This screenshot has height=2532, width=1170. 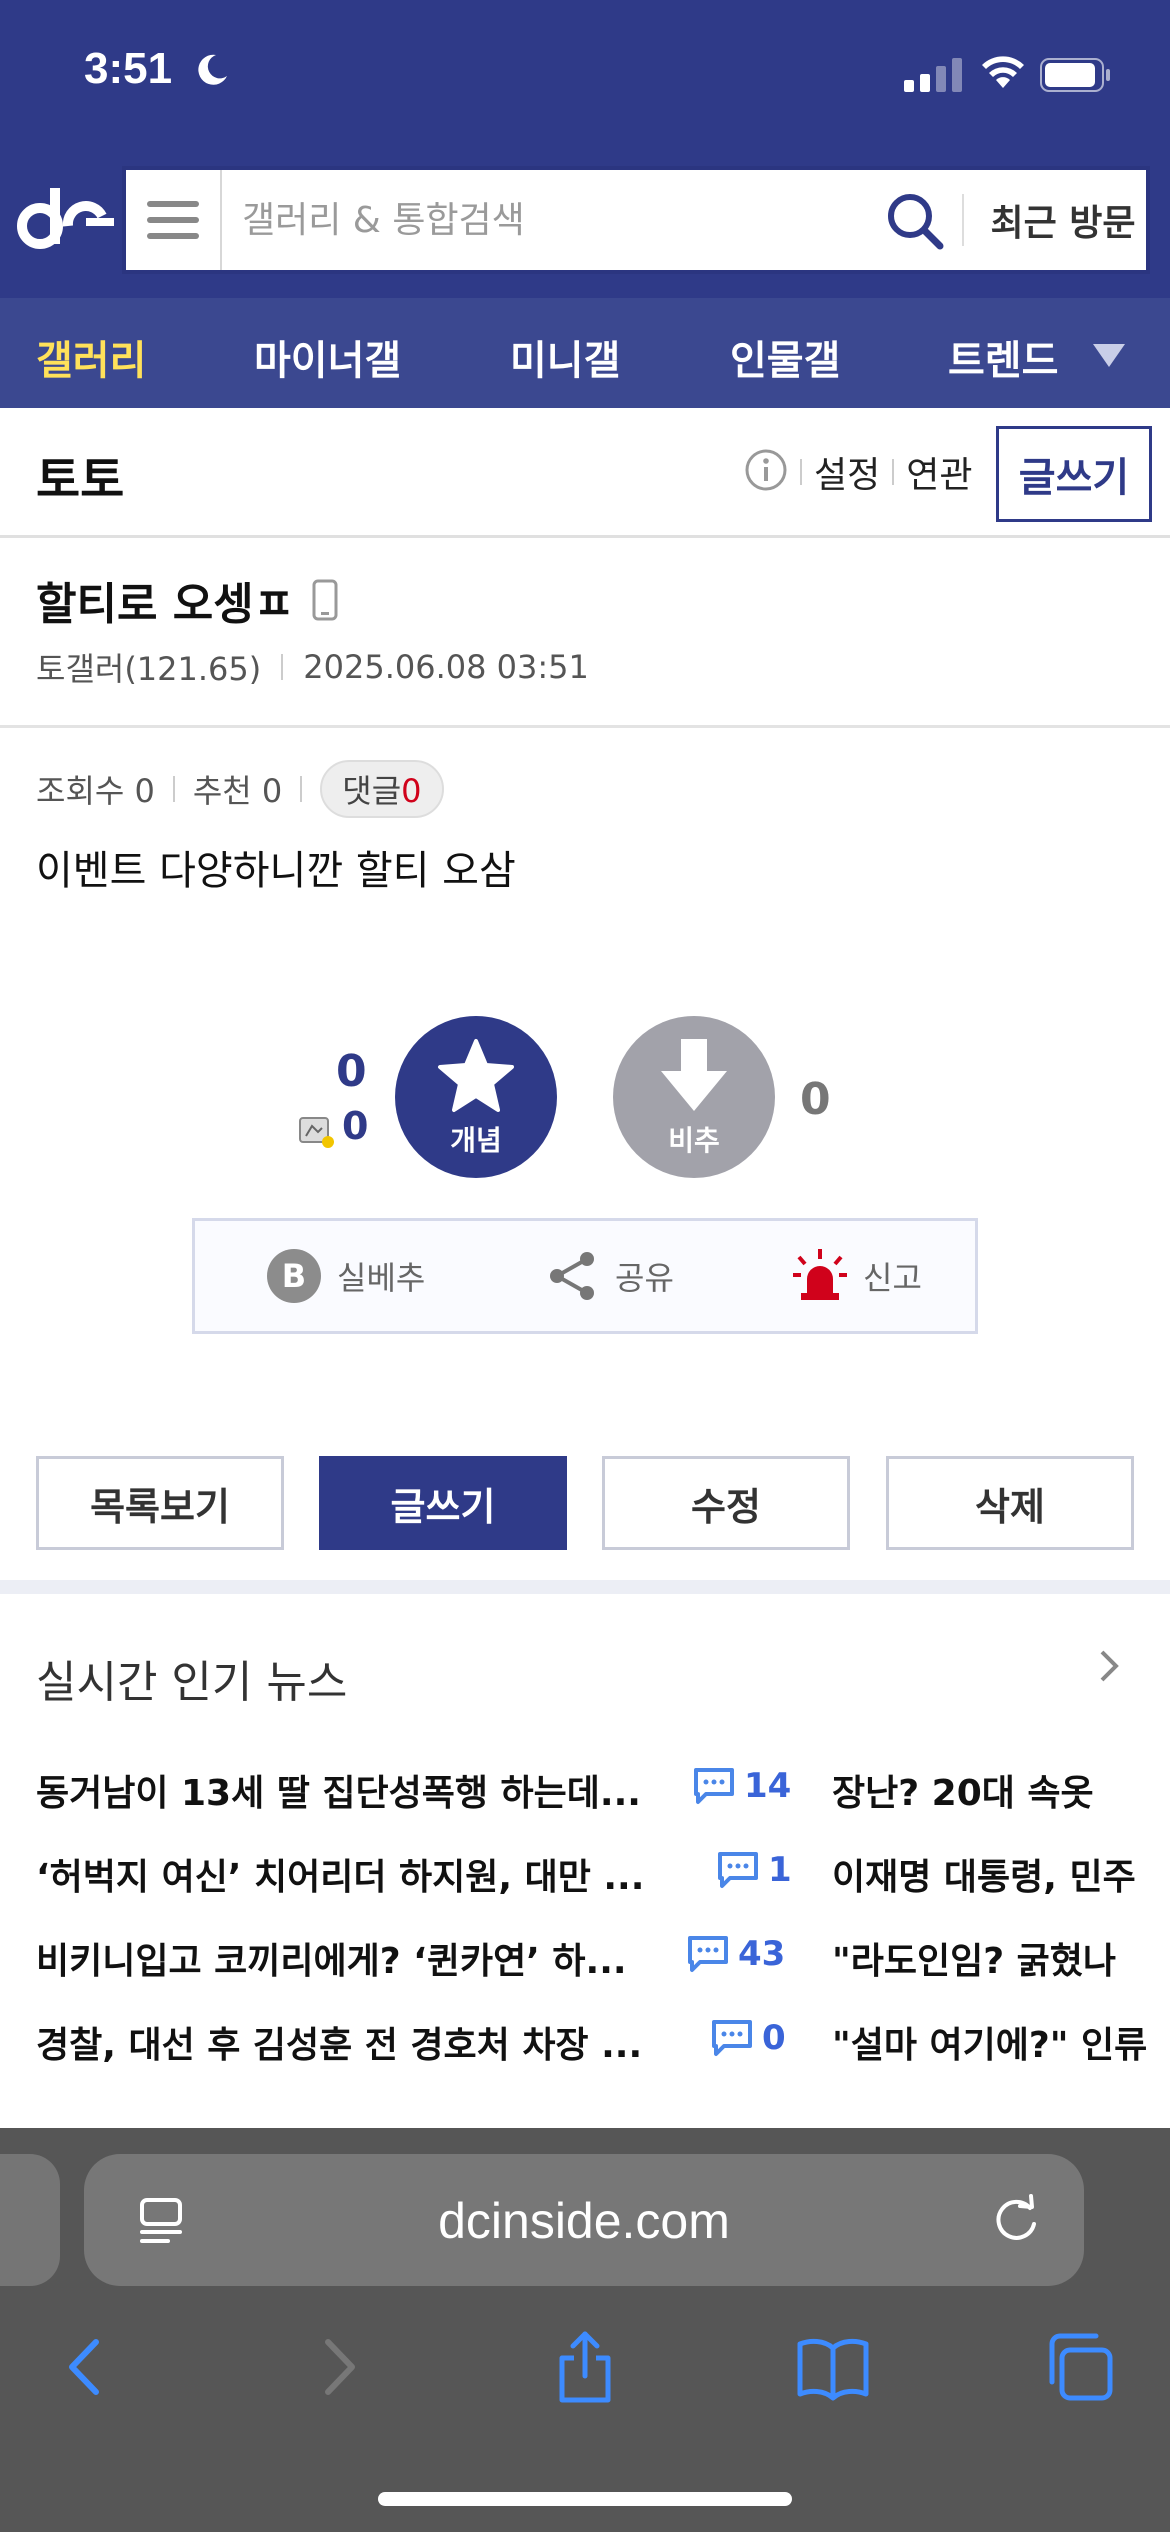 What do you see at coordinates (766, 470) in the screenshot?
I see `info-icon` at bounding box center [766, 470].